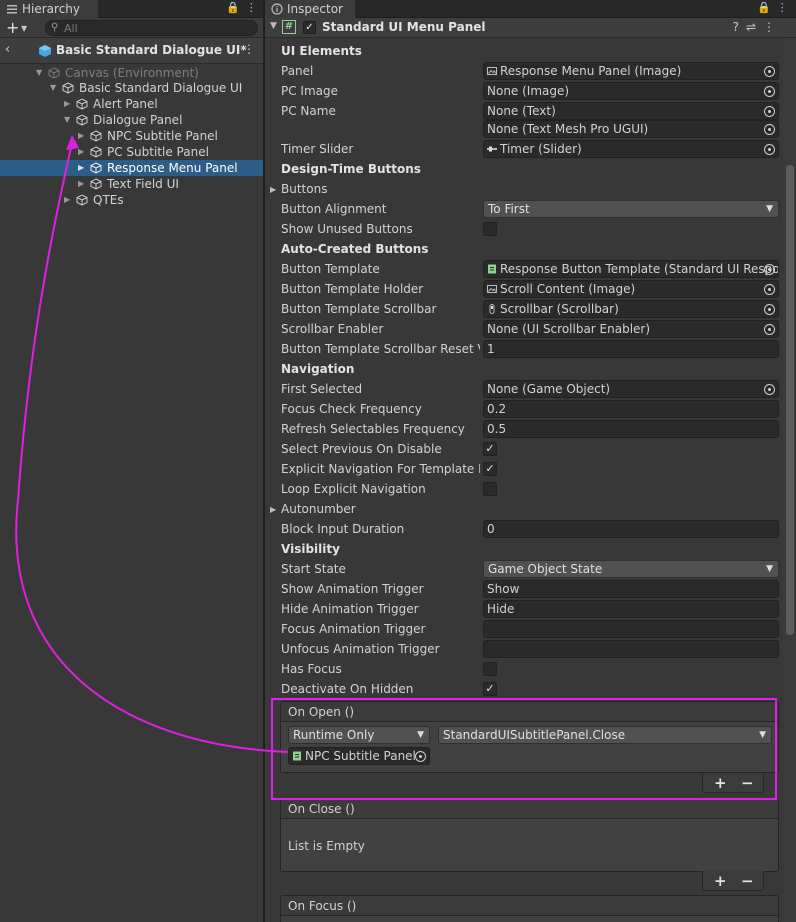  I want to click on tree-item-basic-standard-dialogue-ui: ▼ Basic Standard Dialogue UI, so click(131, 88).